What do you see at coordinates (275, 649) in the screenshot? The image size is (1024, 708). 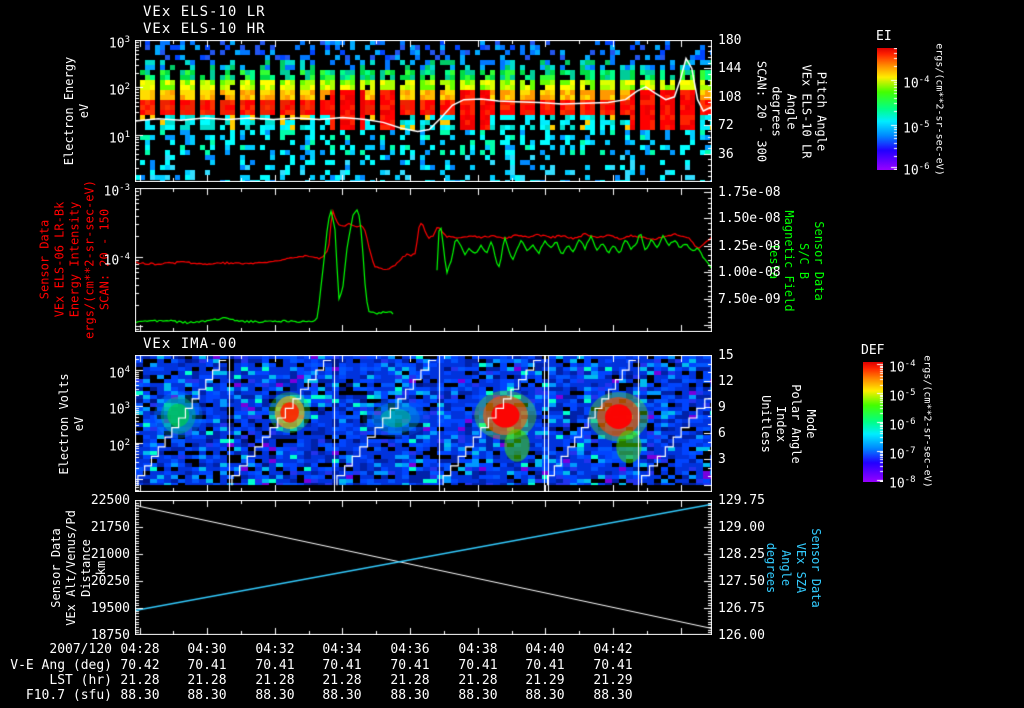 I see `time-label: 04:32` at bounding box center [275, 649].